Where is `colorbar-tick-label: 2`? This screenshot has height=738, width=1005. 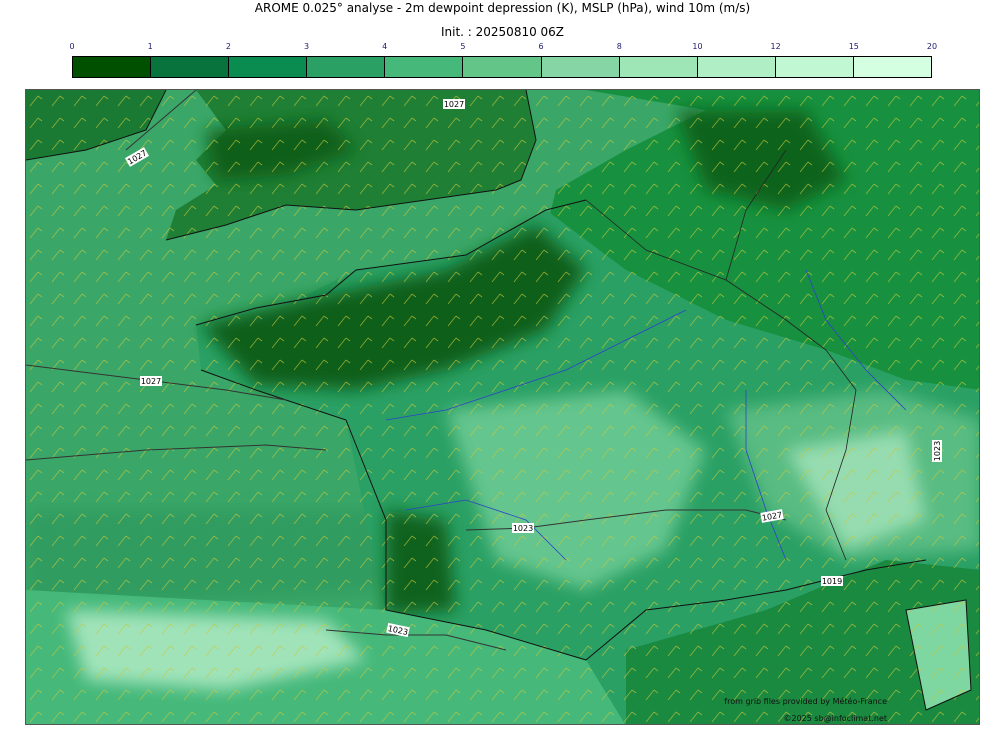
colorbar-tick-label: 2 is located at coordinates (228, 46).